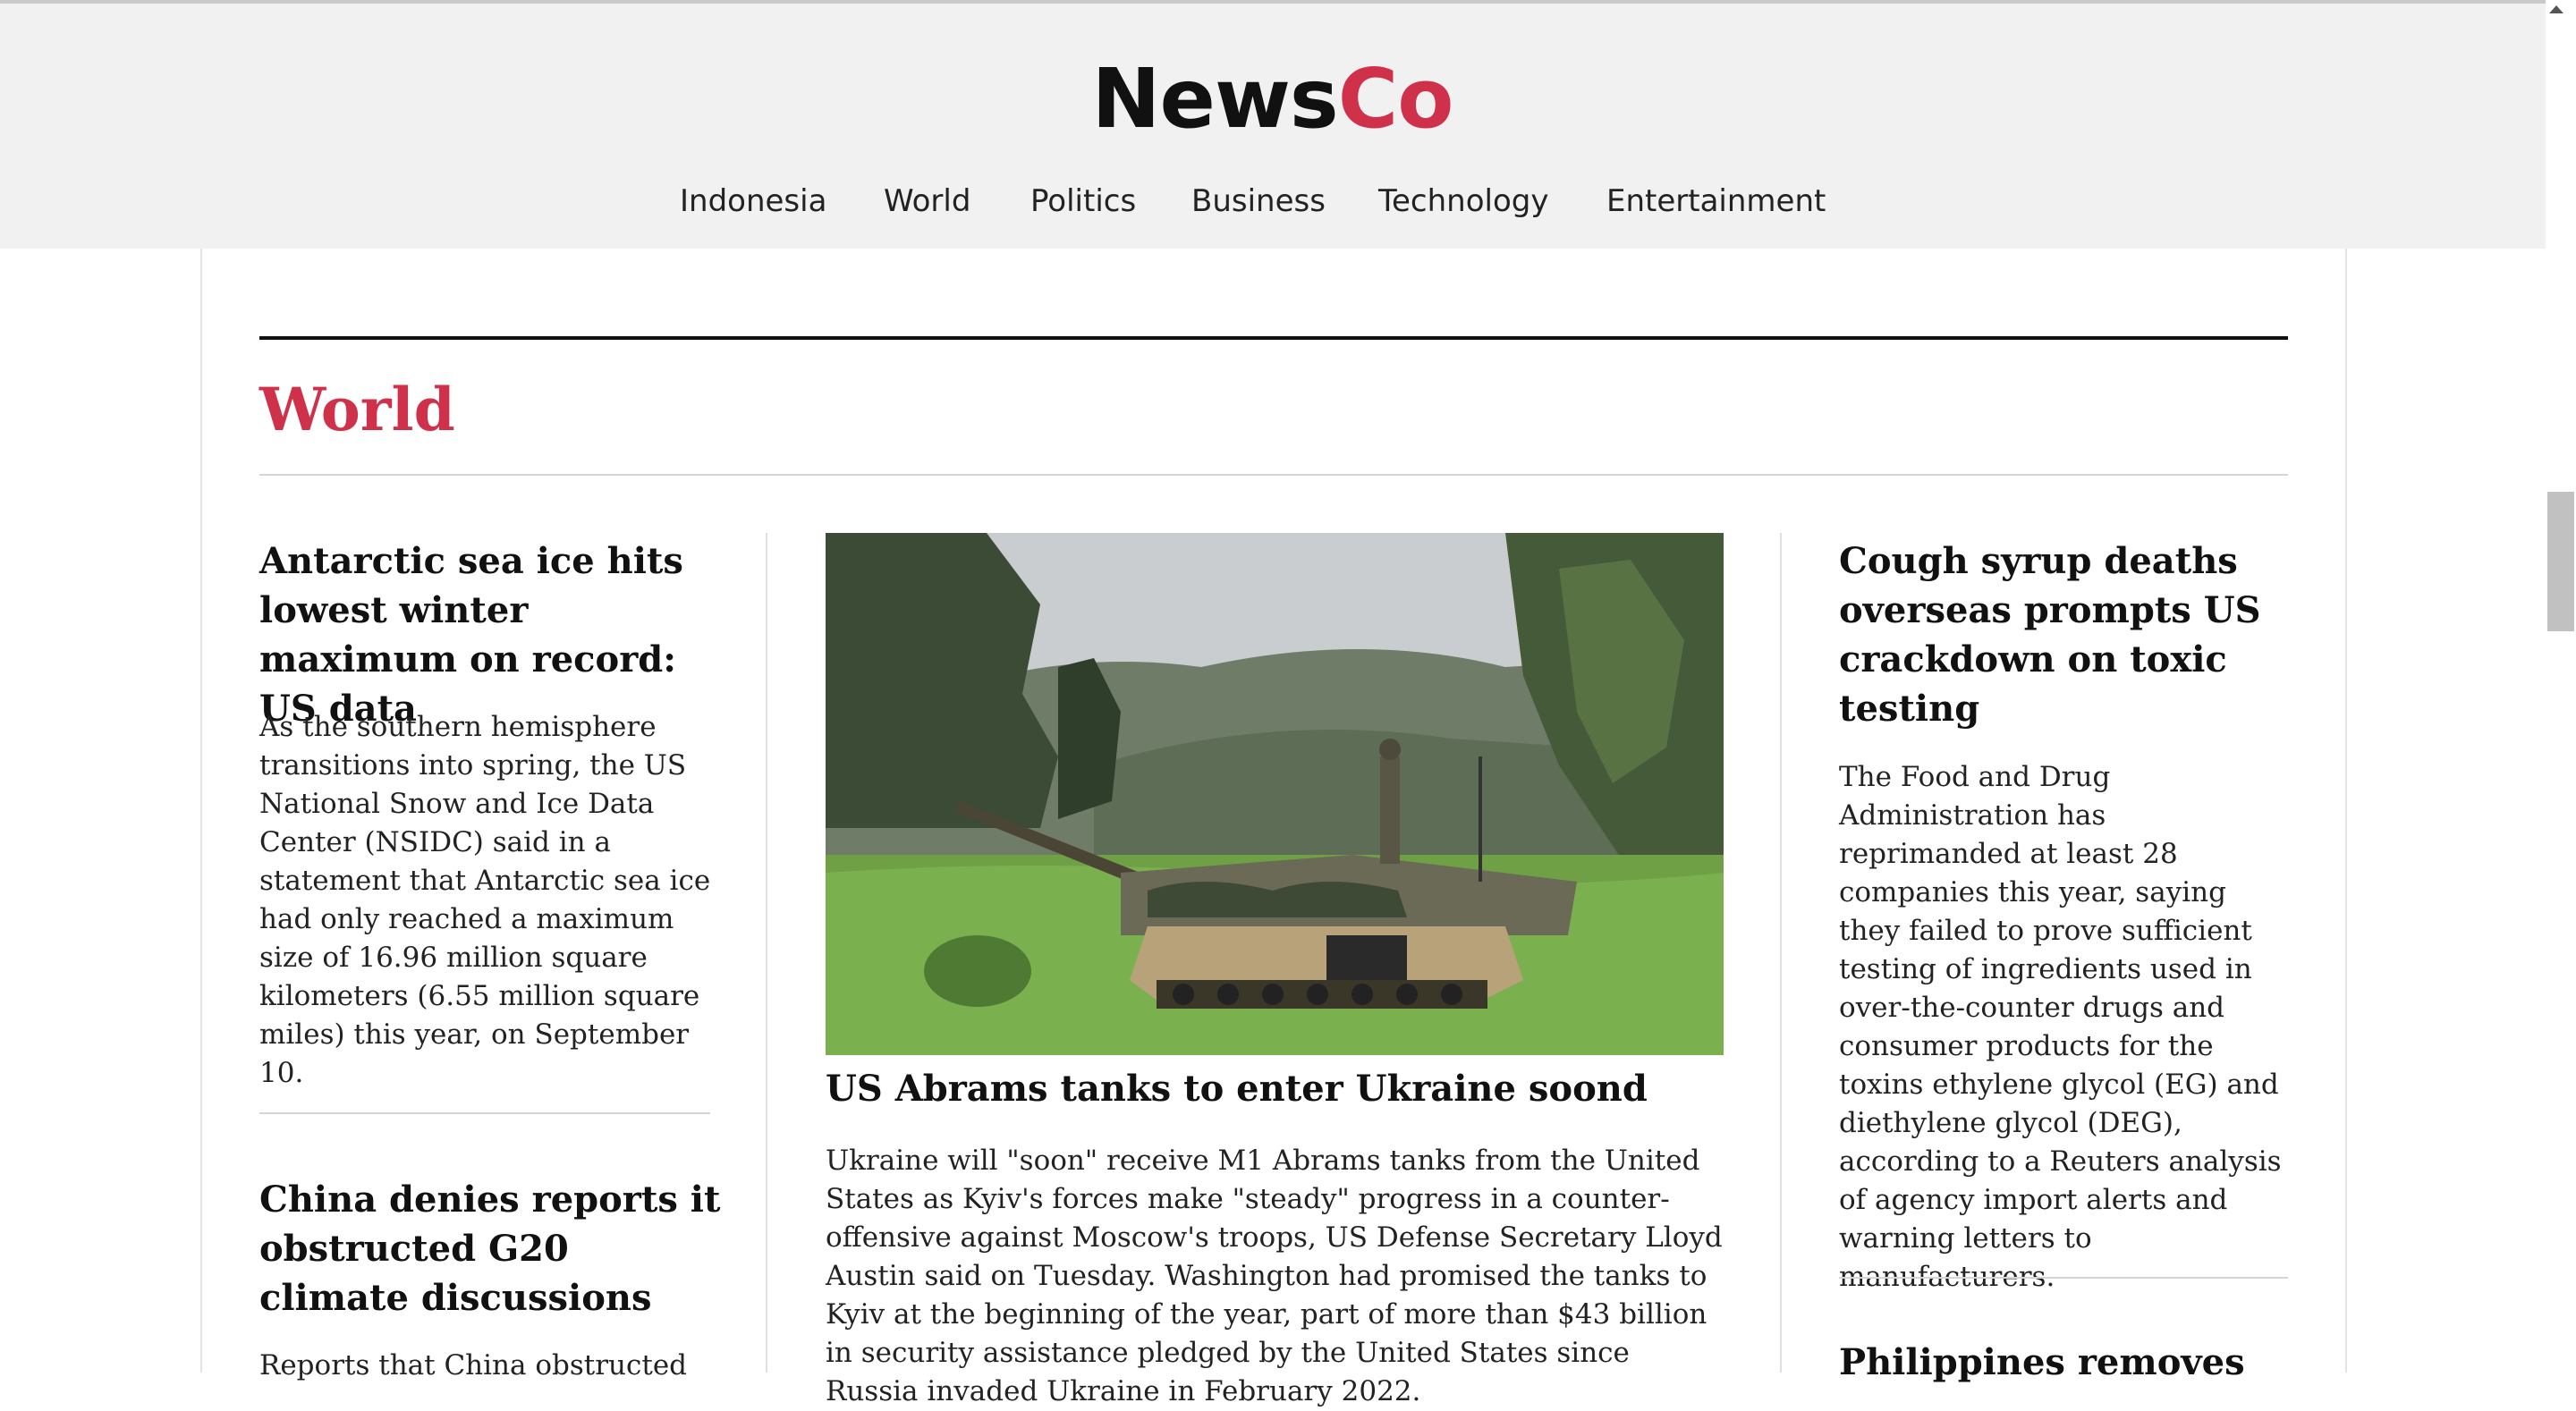 The image size is (2576, 1411). Describe the element at coordinates (1463, 201) in the screenshot. I see `nav-item-technology: Technology` at that location.